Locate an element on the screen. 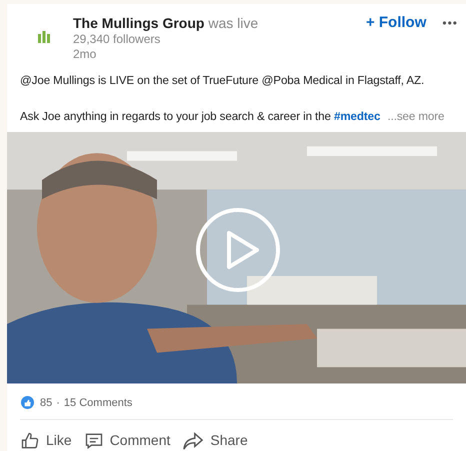 This screenshot has height=451, width=466. like-reaction-icon is located at coordinates (27, 403).